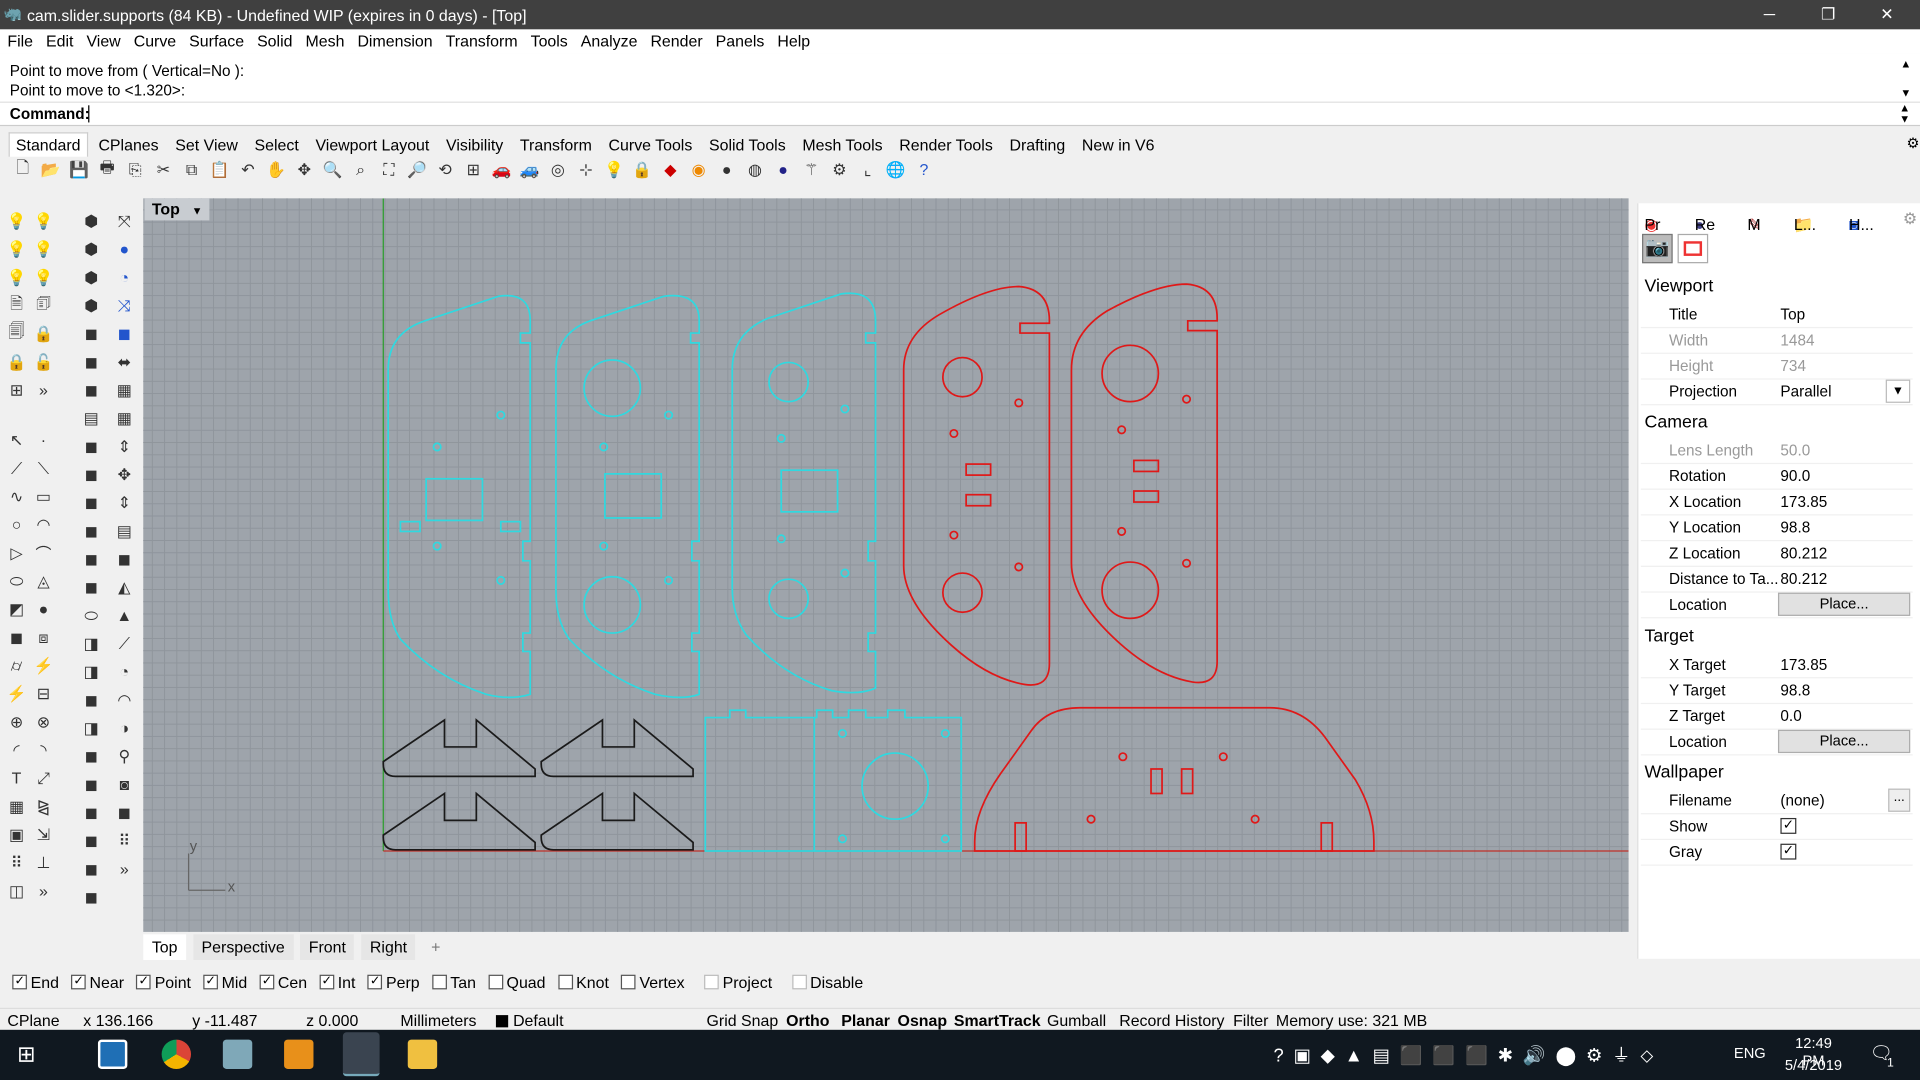  What do you see at coordinates (699, 170) in the screenshot?
I see `color-wheel-icon: ◉` at bounding box center [699, 170].